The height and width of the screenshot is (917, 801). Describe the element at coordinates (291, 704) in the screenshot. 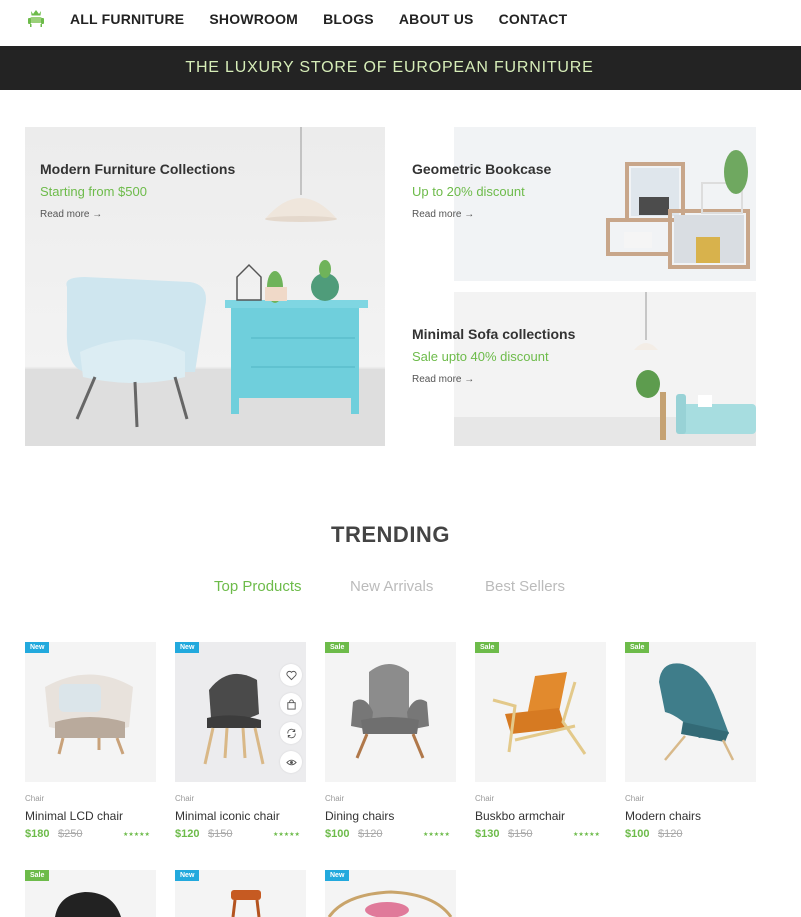

I see `cart-bag-icon` at that location.